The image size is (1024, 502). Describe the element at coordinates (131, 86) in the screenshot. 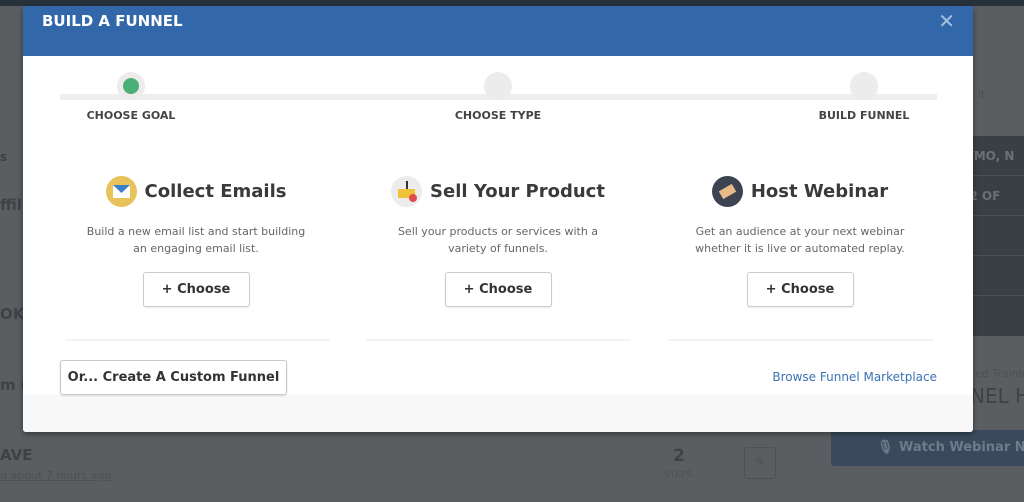

I see `step-dot-choose-goal` at that location.